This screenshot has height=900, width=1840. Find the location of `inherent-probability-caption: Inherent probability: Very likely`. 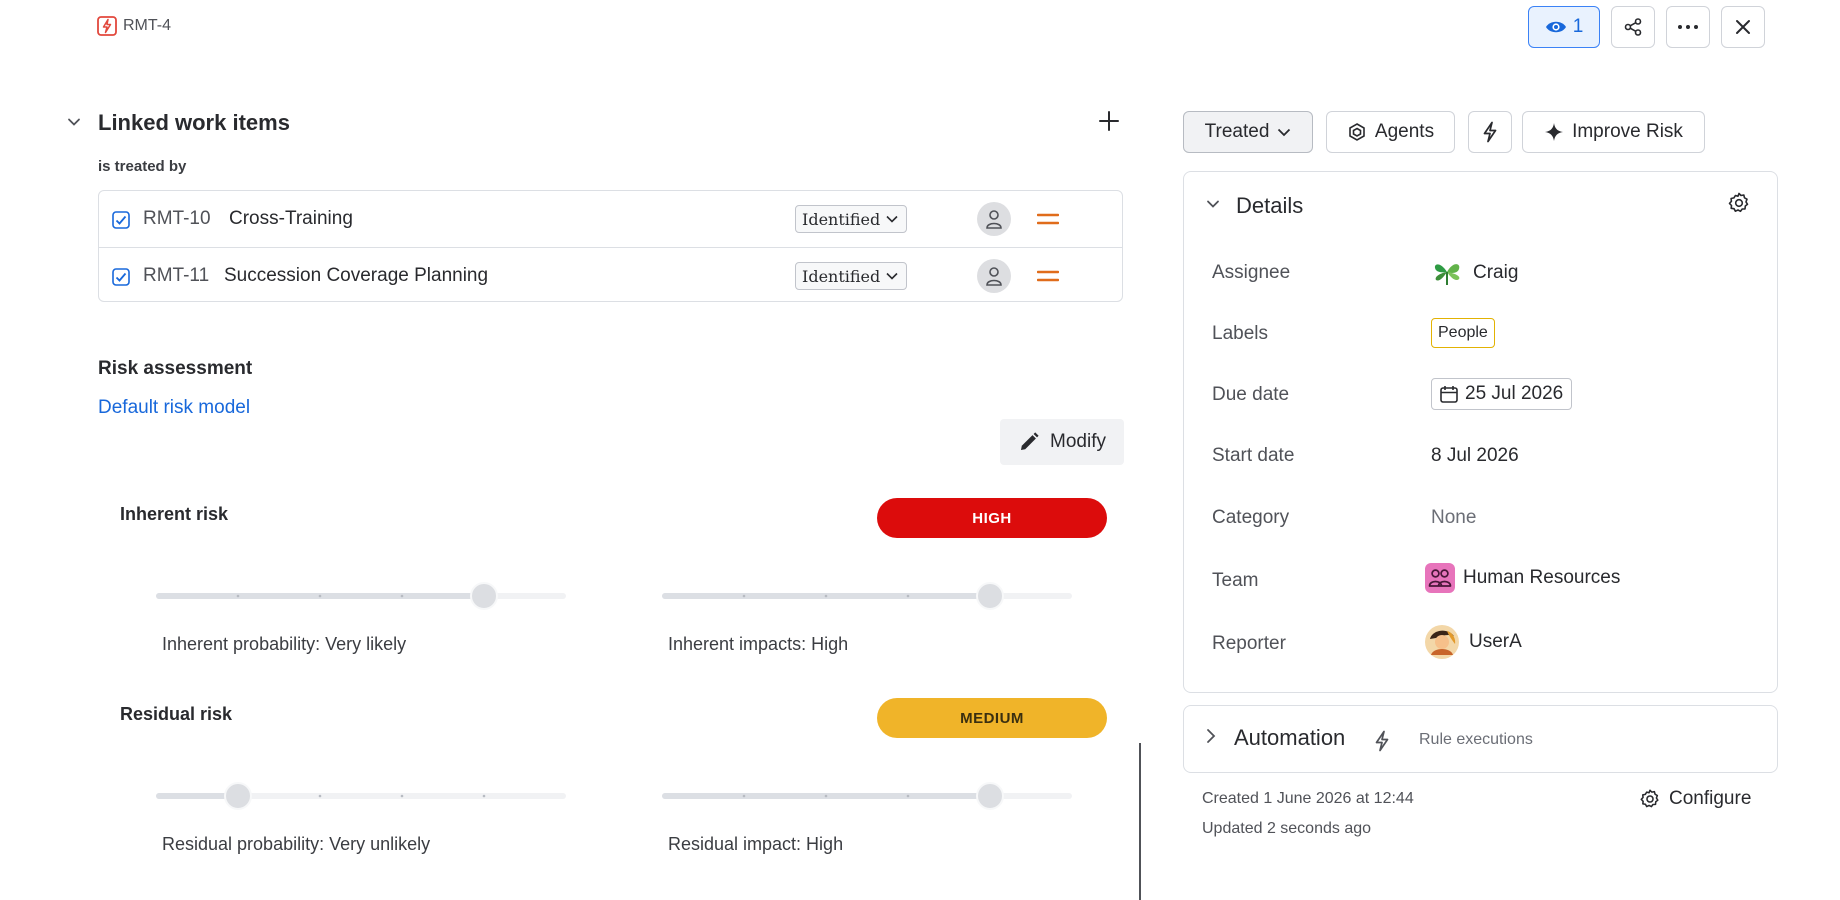

inherent-probability-caption: Inherent probability: Very likely is located at coordinates (284, 644).